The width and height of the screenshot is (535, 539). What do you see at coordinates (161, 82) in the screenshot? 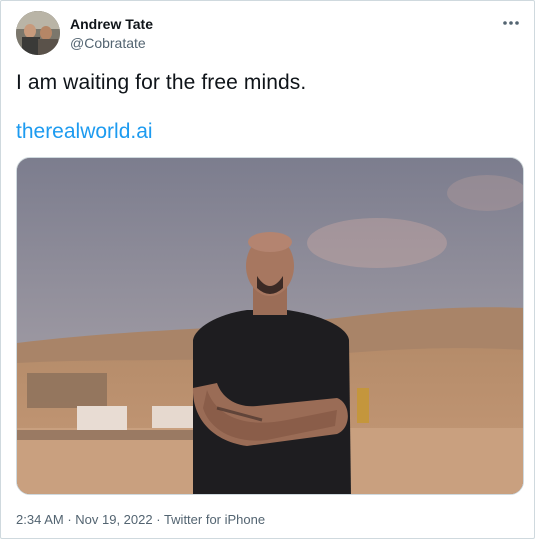
I see `tweet-text: I am waiting for the free minds.` at bounding box center [161, 82].